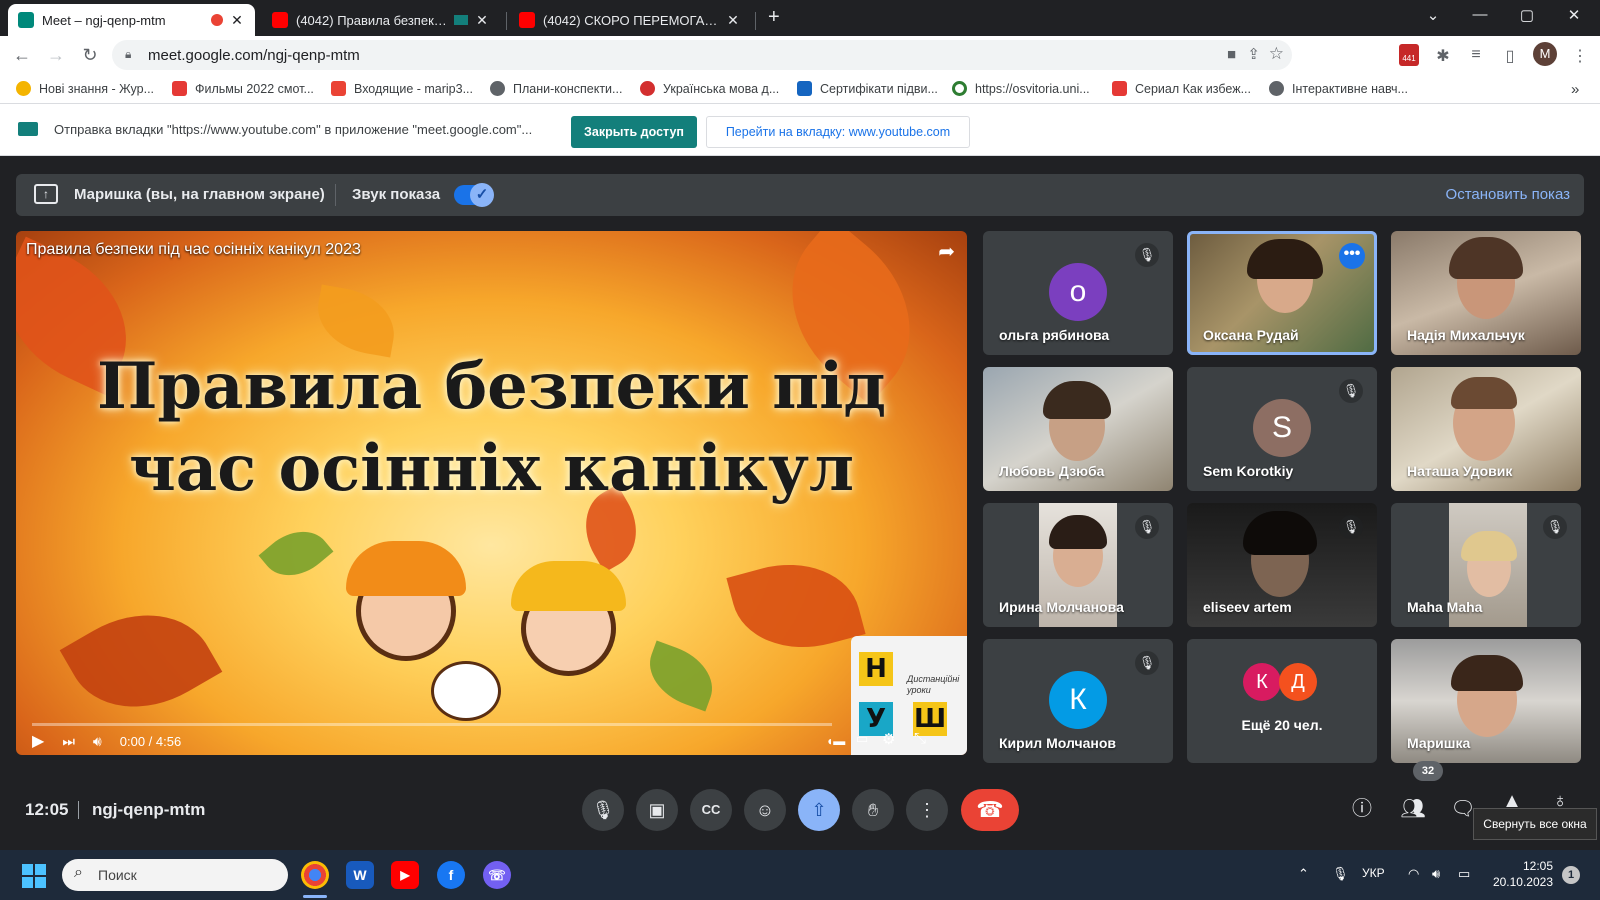 This screenshot has height=900, width=1600. Describe the element at coordinates (1575, 89) in the screenshot. I see `more-bookmarks-icon: »` at that location.